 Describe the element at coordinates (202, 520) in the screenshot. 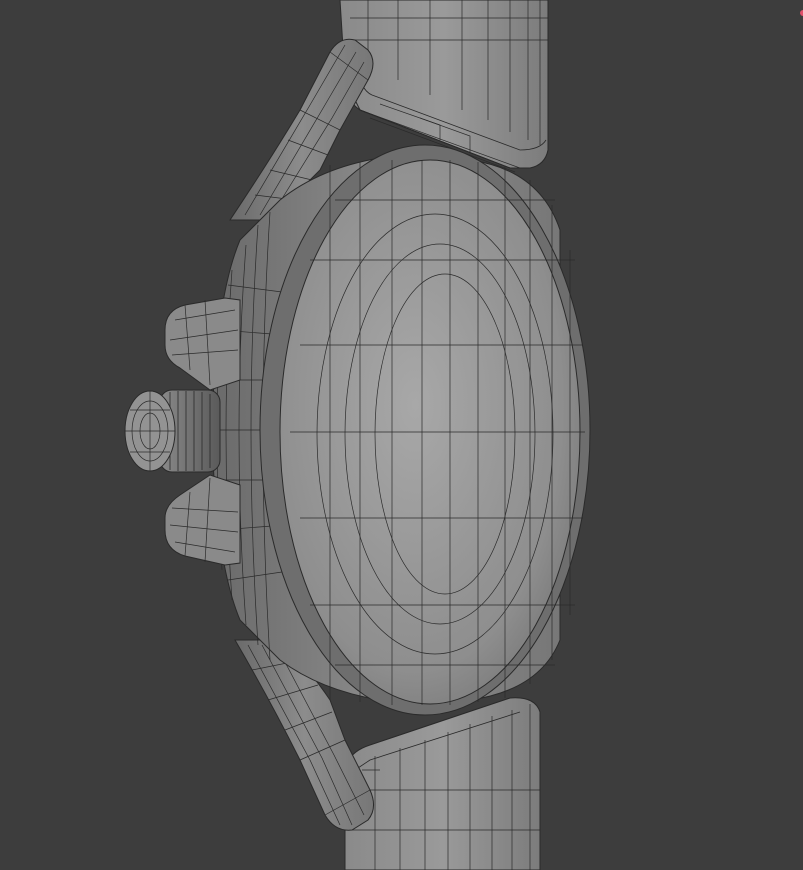

I see `crown-guard-bottom` at that location.